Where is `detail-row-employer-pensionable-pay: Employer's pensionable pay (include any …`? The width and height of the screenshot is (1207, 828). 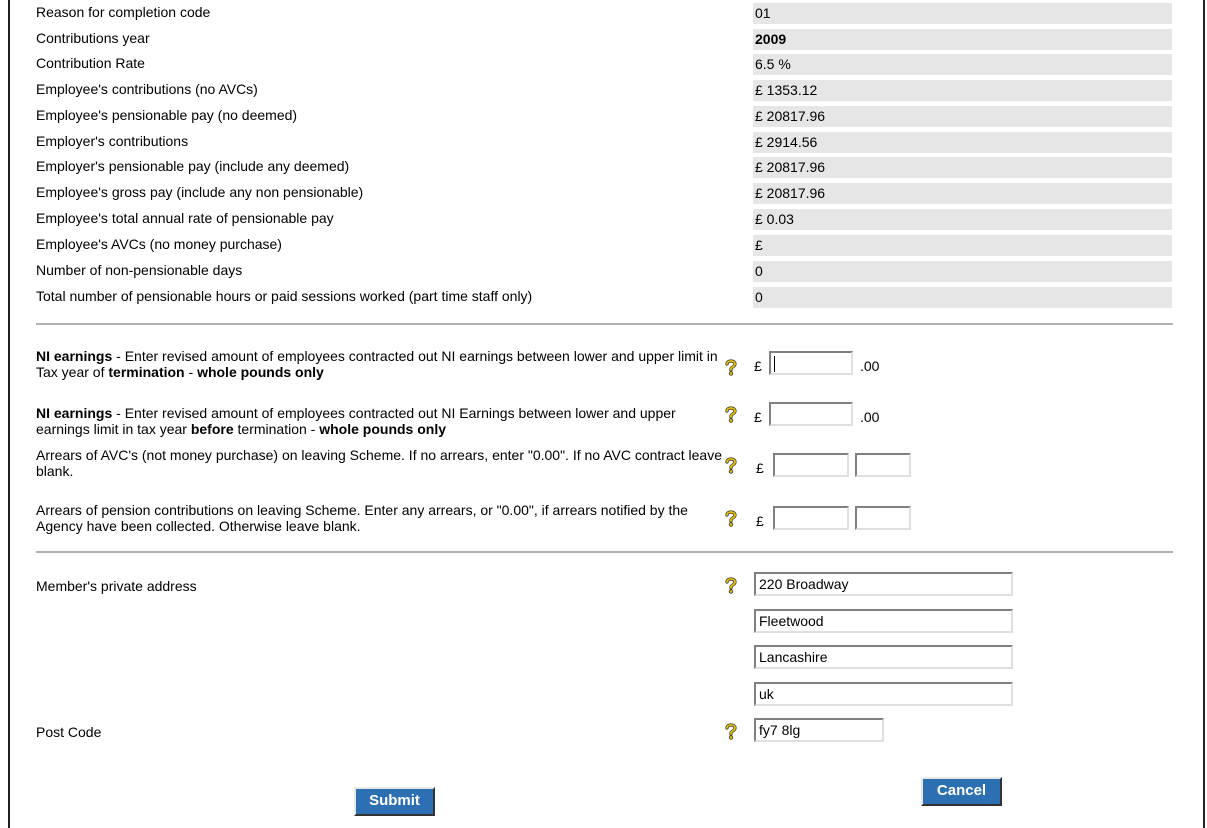 detail-row-employer-pensionable-pay: Employer's pensionable pay (include any … is located at coordinates (604, 167).